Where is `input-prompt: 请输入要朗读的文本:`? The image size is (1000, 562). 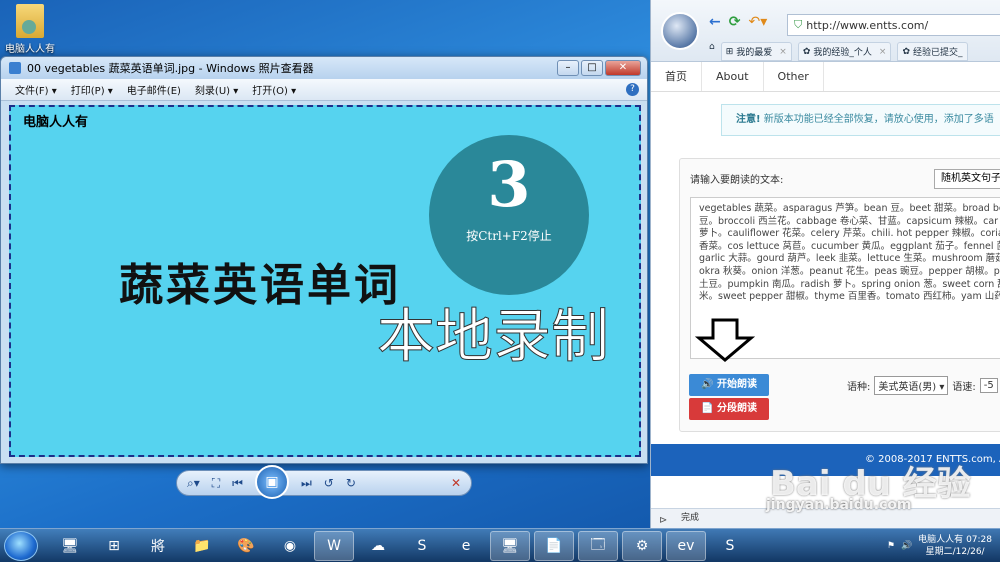
input-prompt: 请输入要朗读的文本: is located at coordinates (737, 180).